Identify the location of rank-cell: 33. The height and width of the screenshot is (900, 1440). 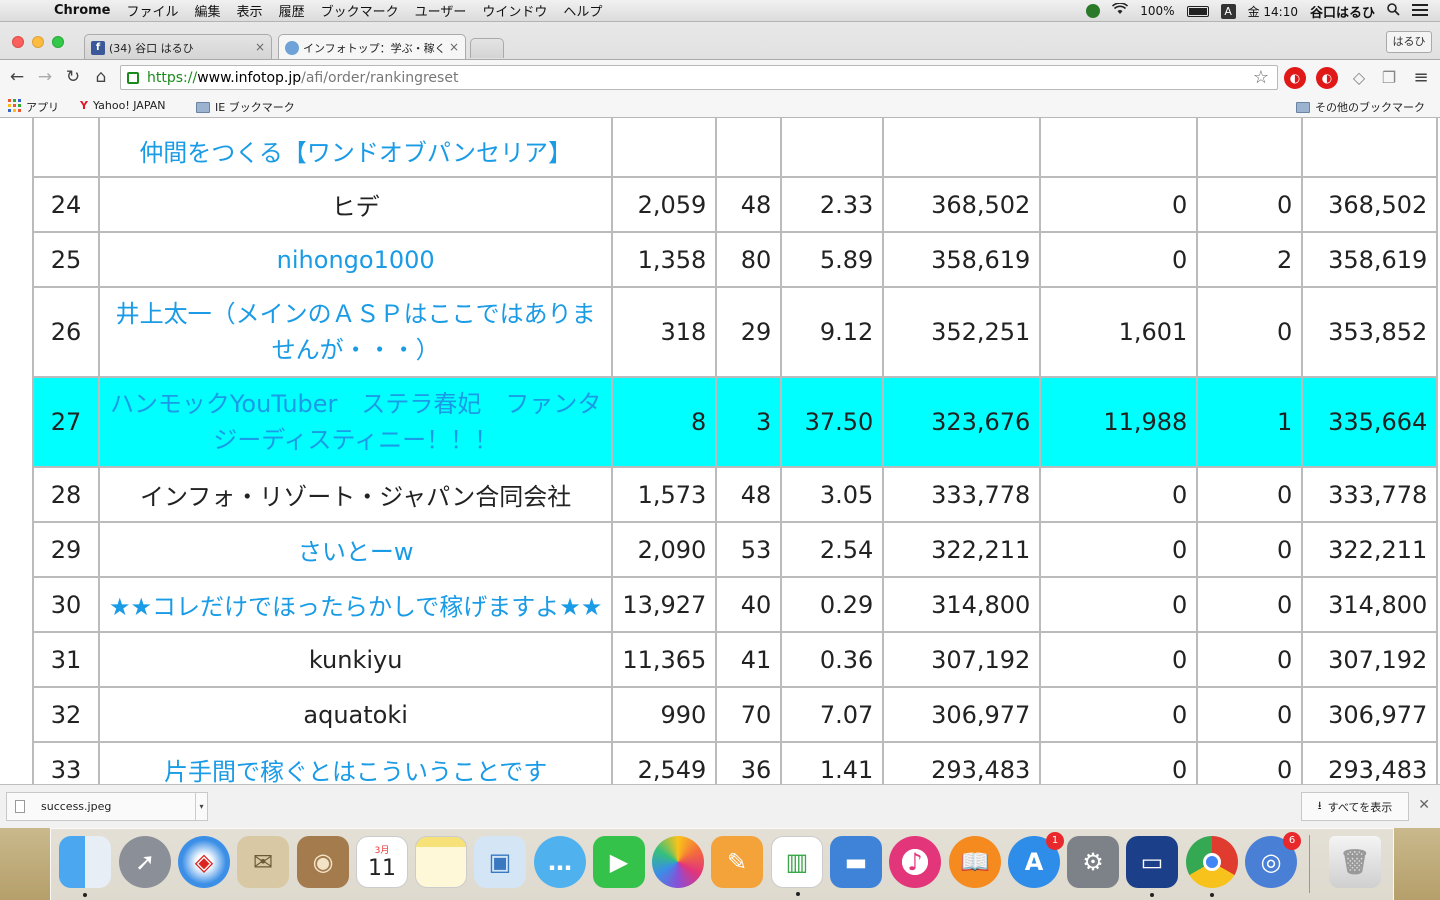
(66, 762).